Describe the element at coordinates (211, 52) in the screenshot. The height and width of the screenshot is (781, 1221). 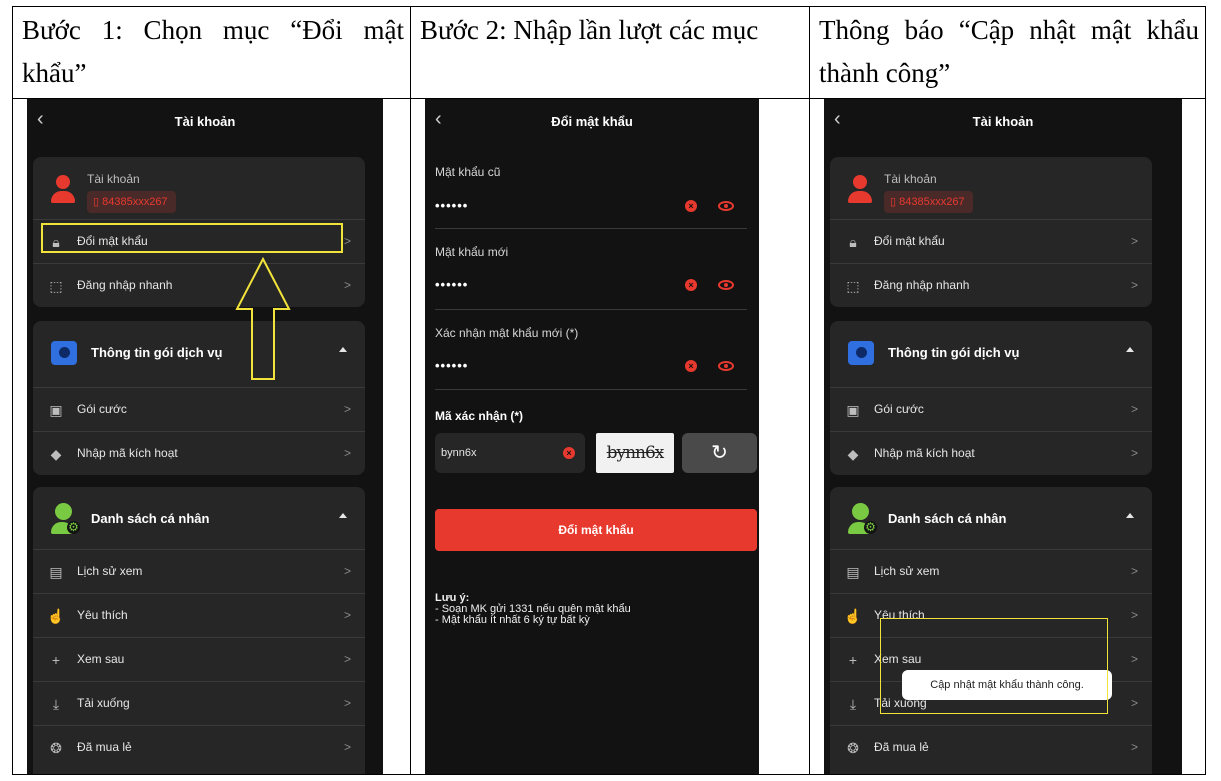
I see `step-1-heading: Bước 1: Chọn mục “Đổi mật khẩu”` at that location.